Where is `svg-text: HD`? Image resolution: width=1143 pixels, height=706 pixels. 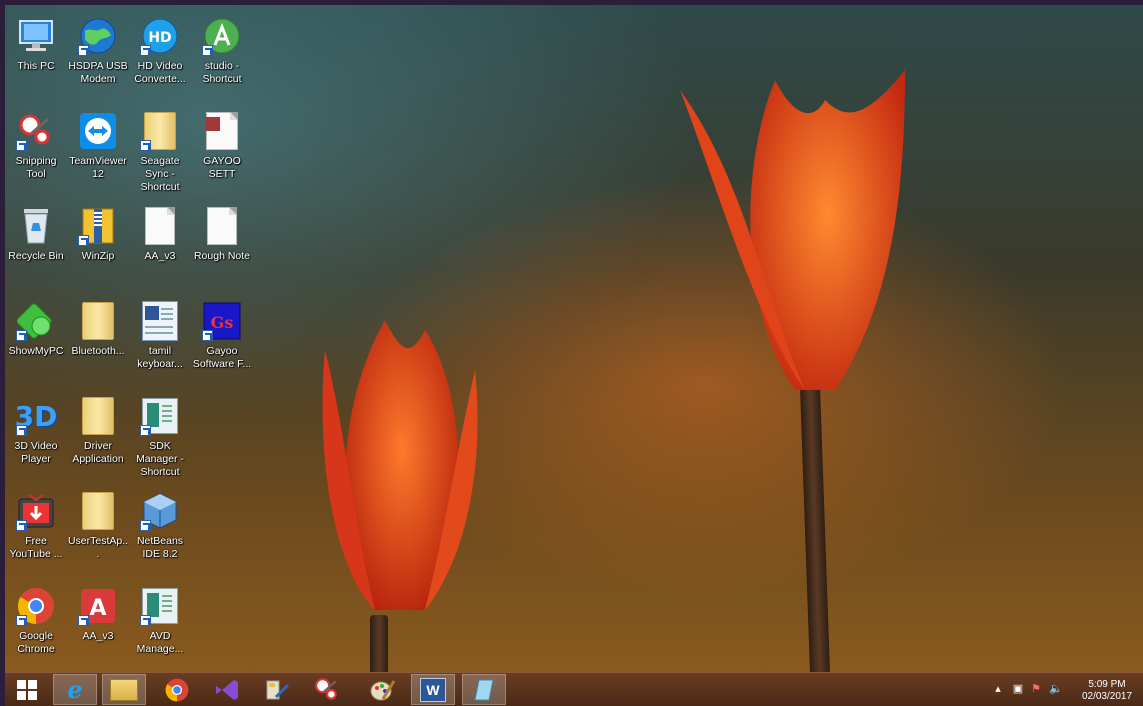 svg-text: HD is located at coordinates (159, 38).